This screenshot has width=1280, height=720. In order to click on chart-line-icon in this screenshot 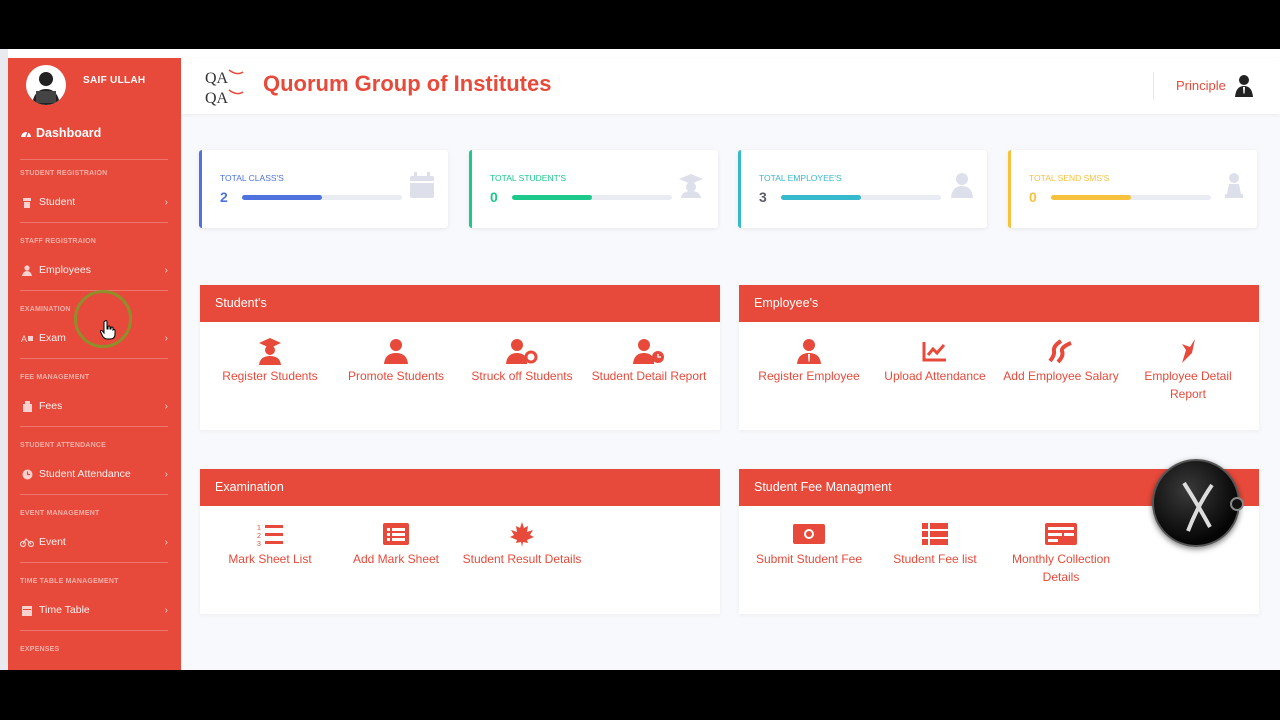, I will do `click(935, 351)`.